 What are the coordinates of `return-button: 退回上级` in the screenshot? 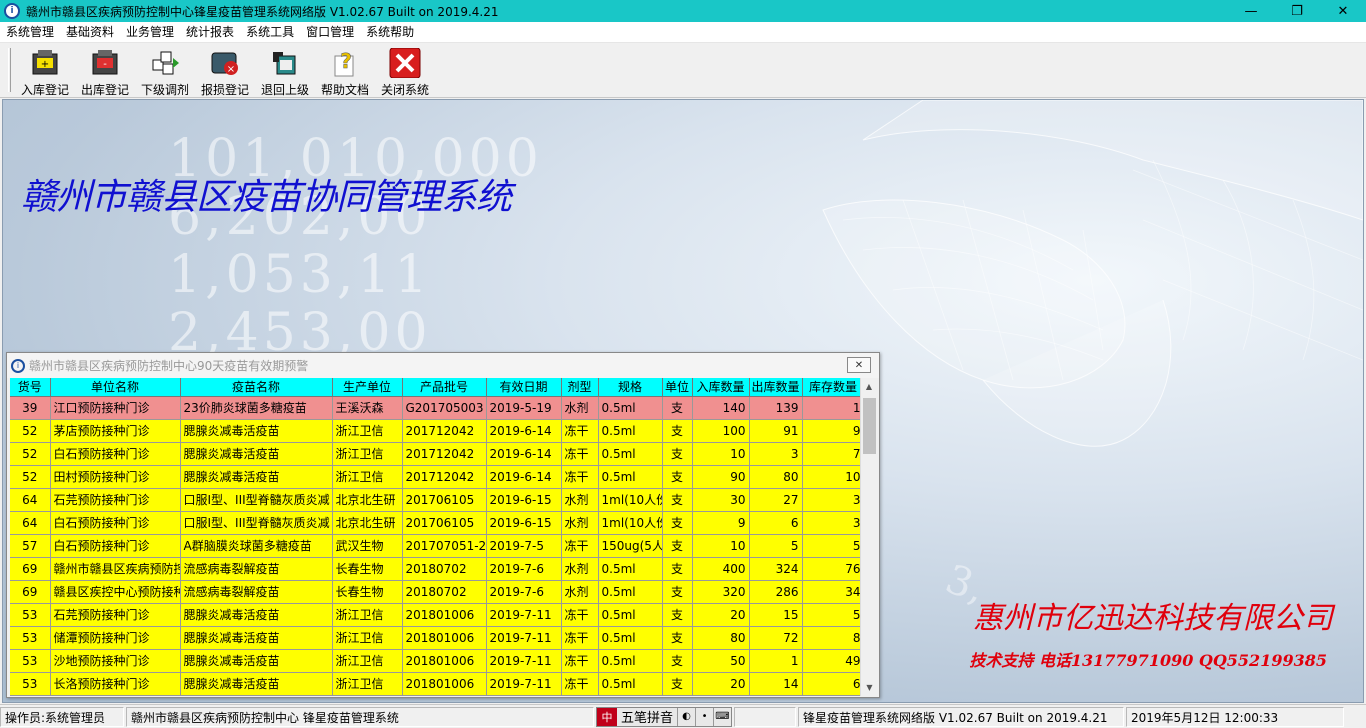 It's located at (285, 70).